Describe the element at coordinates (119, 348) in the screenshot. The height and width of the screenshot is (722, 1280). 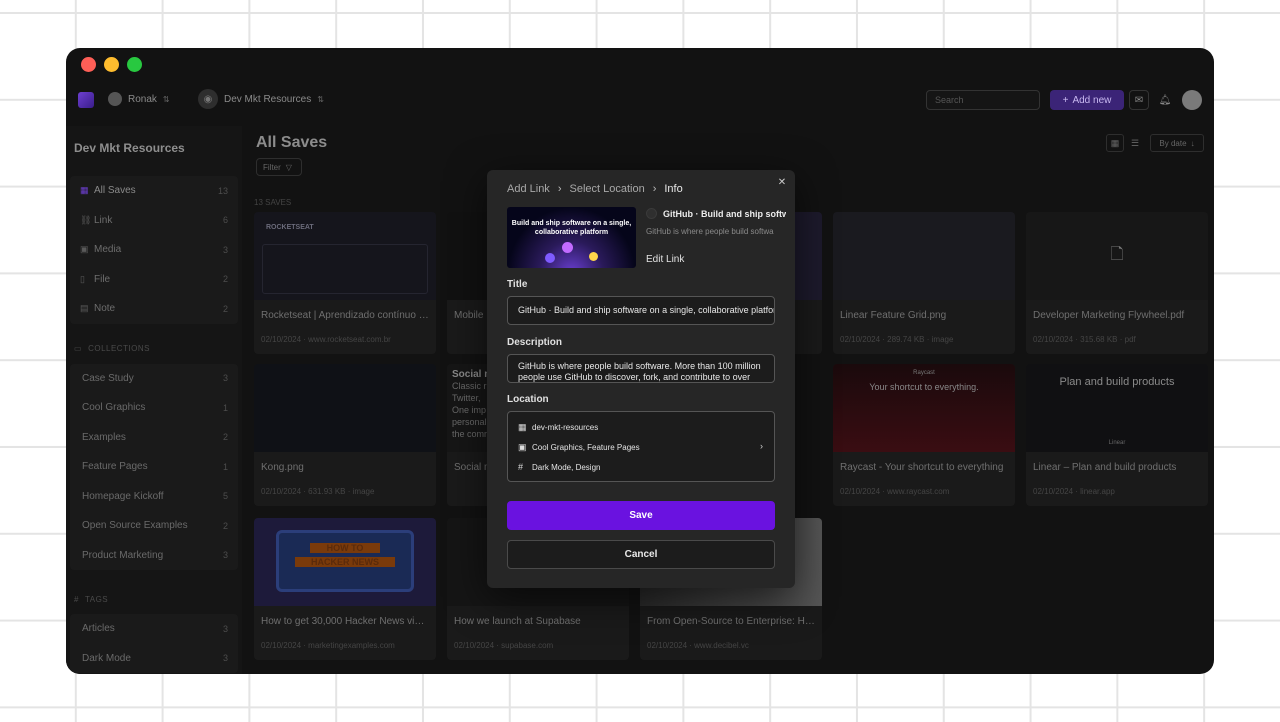
I see `collections-heading-label: COLLECTIONS` at that location.